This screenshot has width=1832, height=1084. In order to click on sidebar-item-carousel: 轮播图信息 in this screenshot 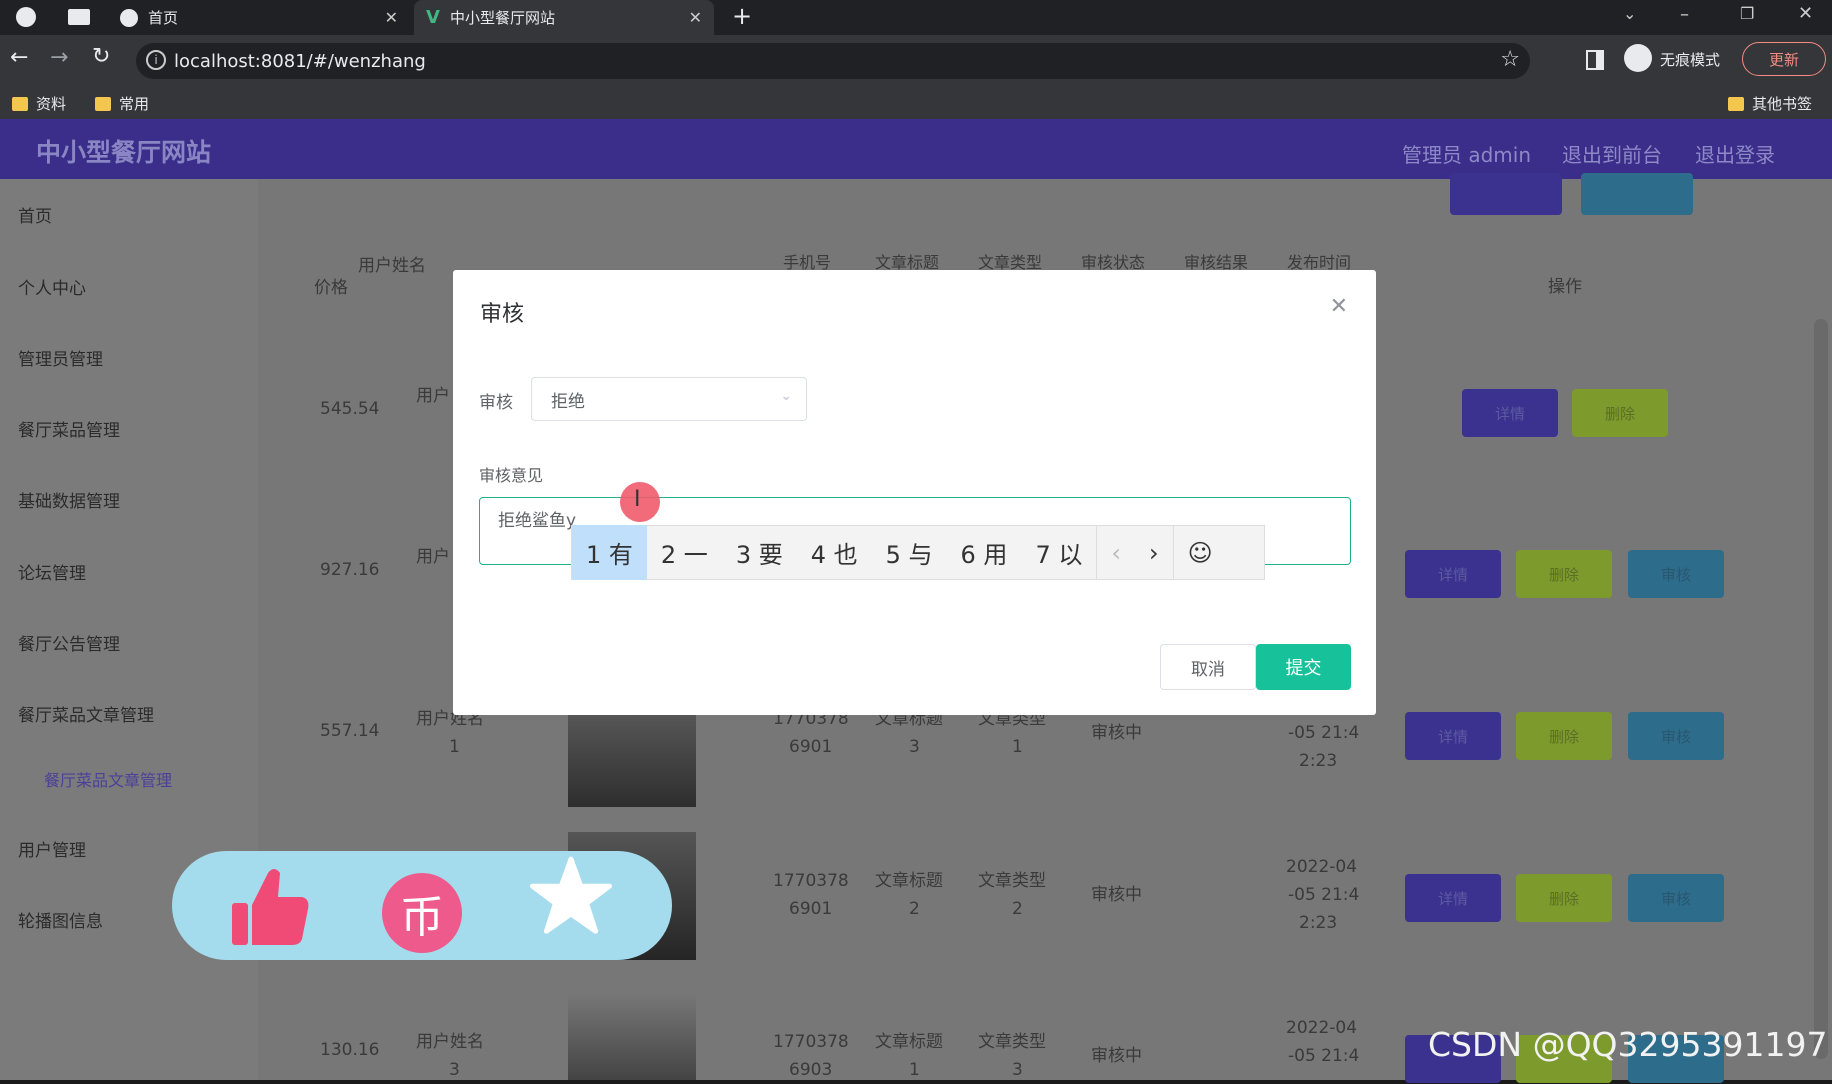, I will do `click(60, 919)`.